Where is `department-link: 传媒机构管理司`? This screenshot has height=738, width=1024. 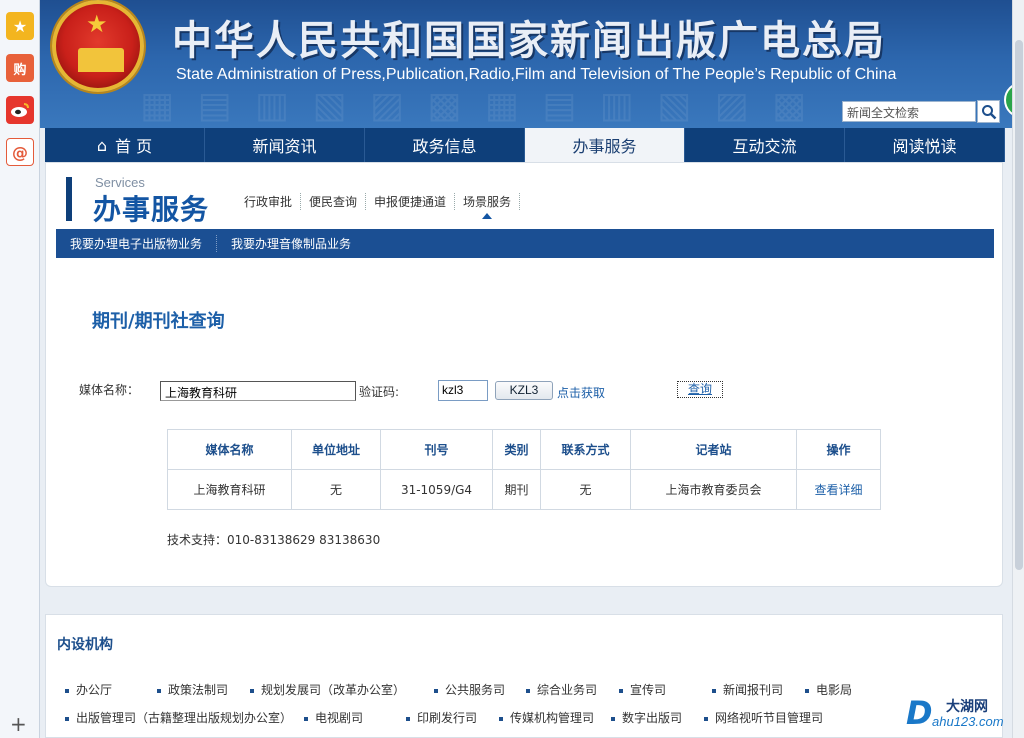
department-link: 传媒机构管理司 is located at coordinates (546, 717).